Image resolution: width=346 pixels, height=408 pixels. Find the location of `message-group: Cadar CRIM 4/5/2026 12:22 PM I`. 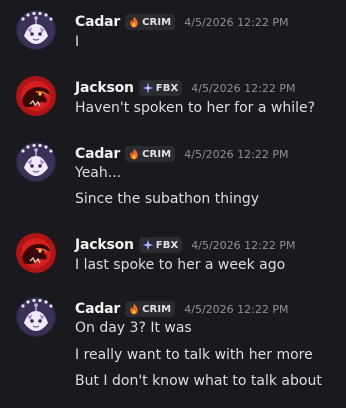

message-group: Cadar CRIM 4/5/2026 12:22 PM I is located at coordinates (173, 32).